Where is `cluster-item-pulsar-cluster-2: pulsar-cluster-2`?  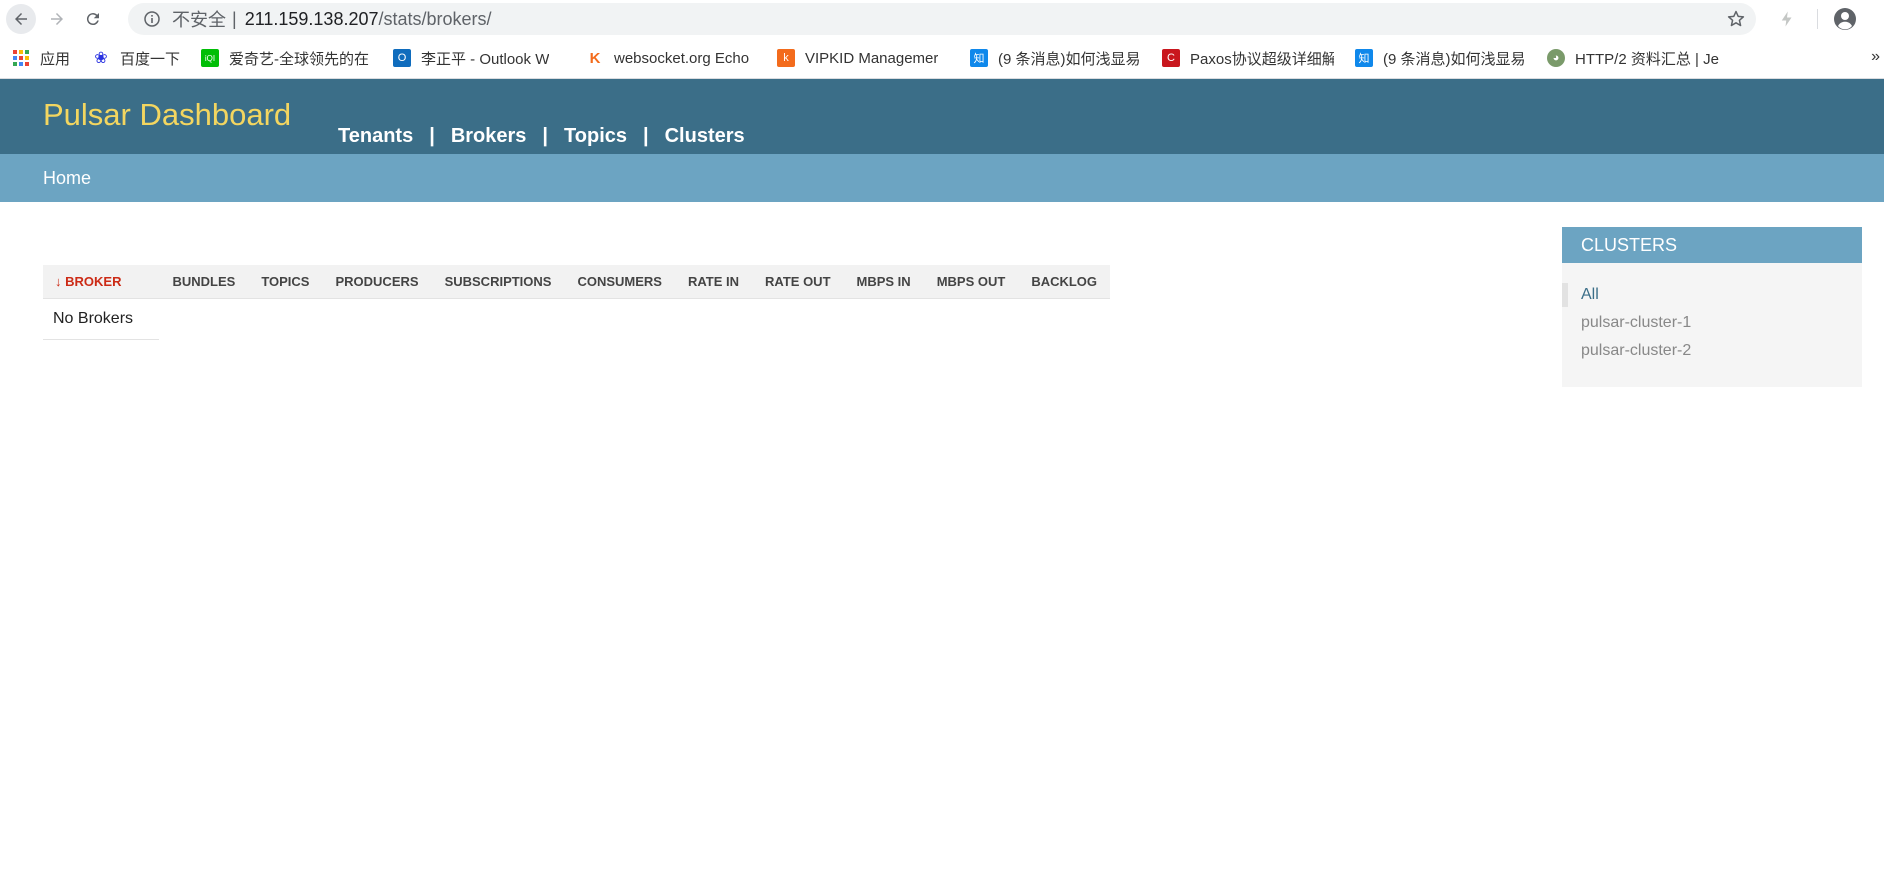
cluster-item-pulsar-cluster-2: pulsar-cluster-2 is located at coordinates (1712, 351).